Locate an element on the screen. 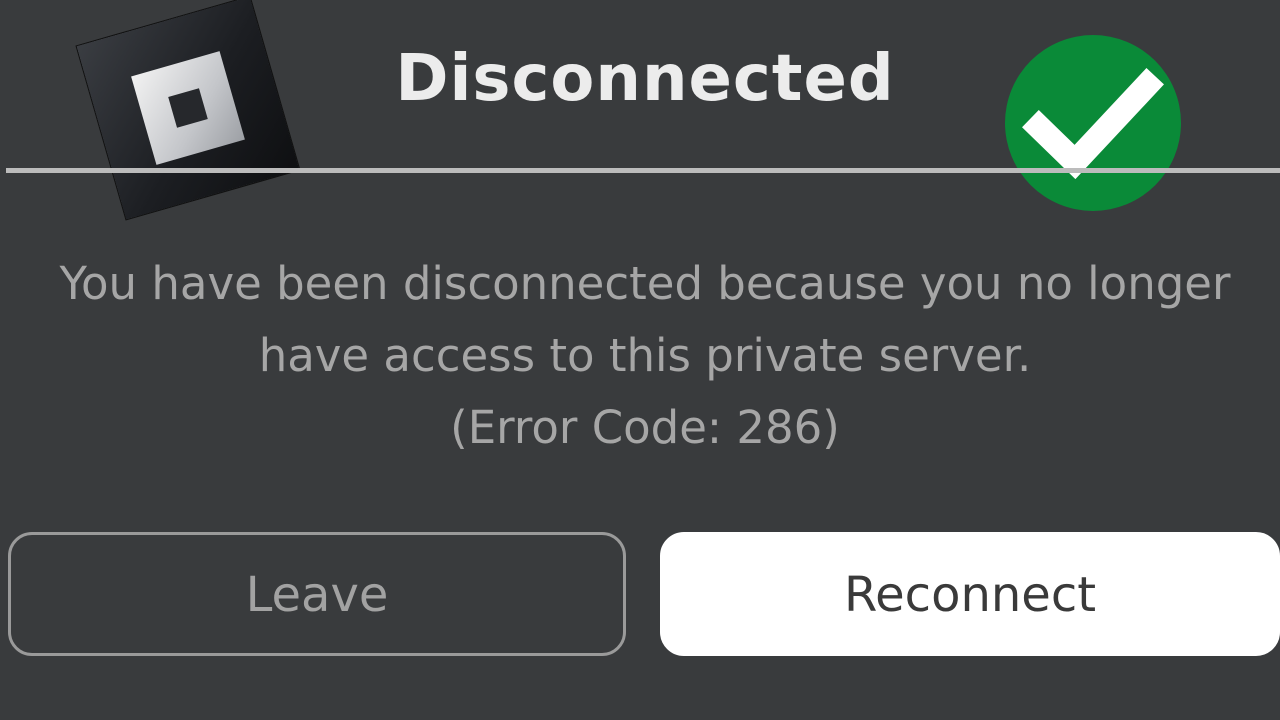  checkmark-icon is located at coordinates (1093, 123).